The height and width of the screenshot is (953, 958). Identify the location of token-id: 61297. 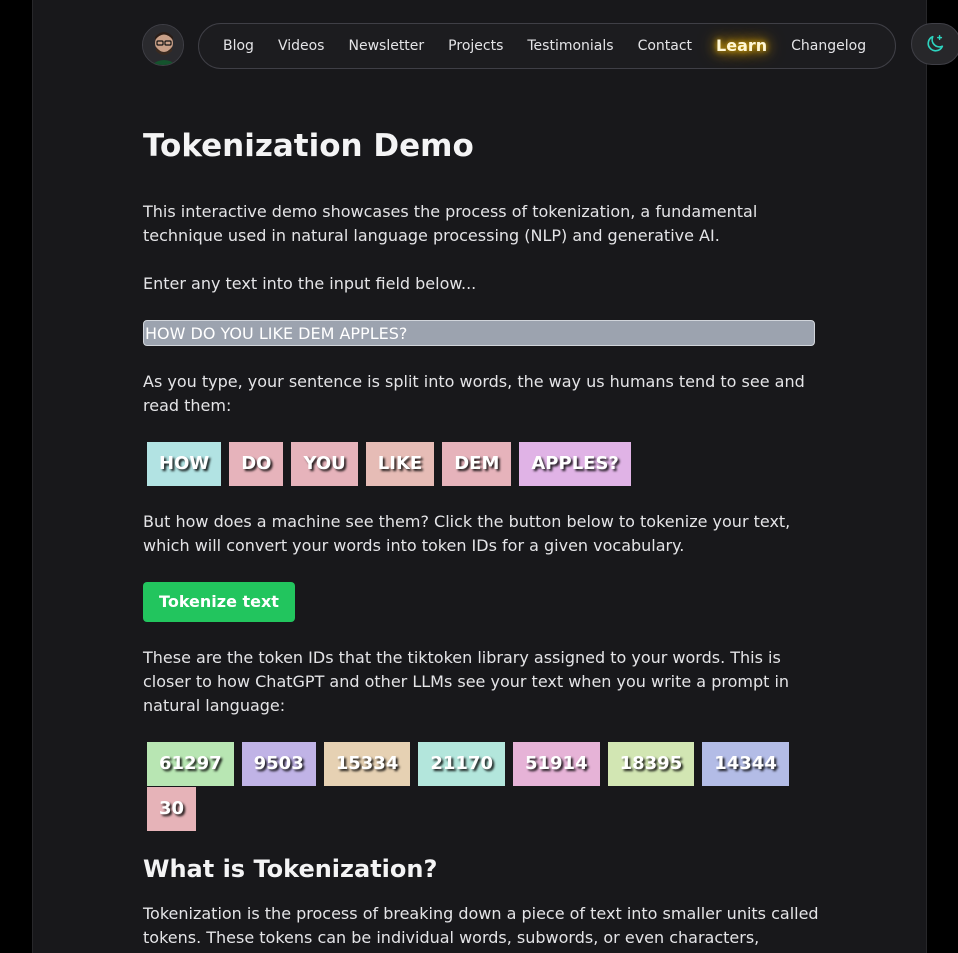
(190, 764).